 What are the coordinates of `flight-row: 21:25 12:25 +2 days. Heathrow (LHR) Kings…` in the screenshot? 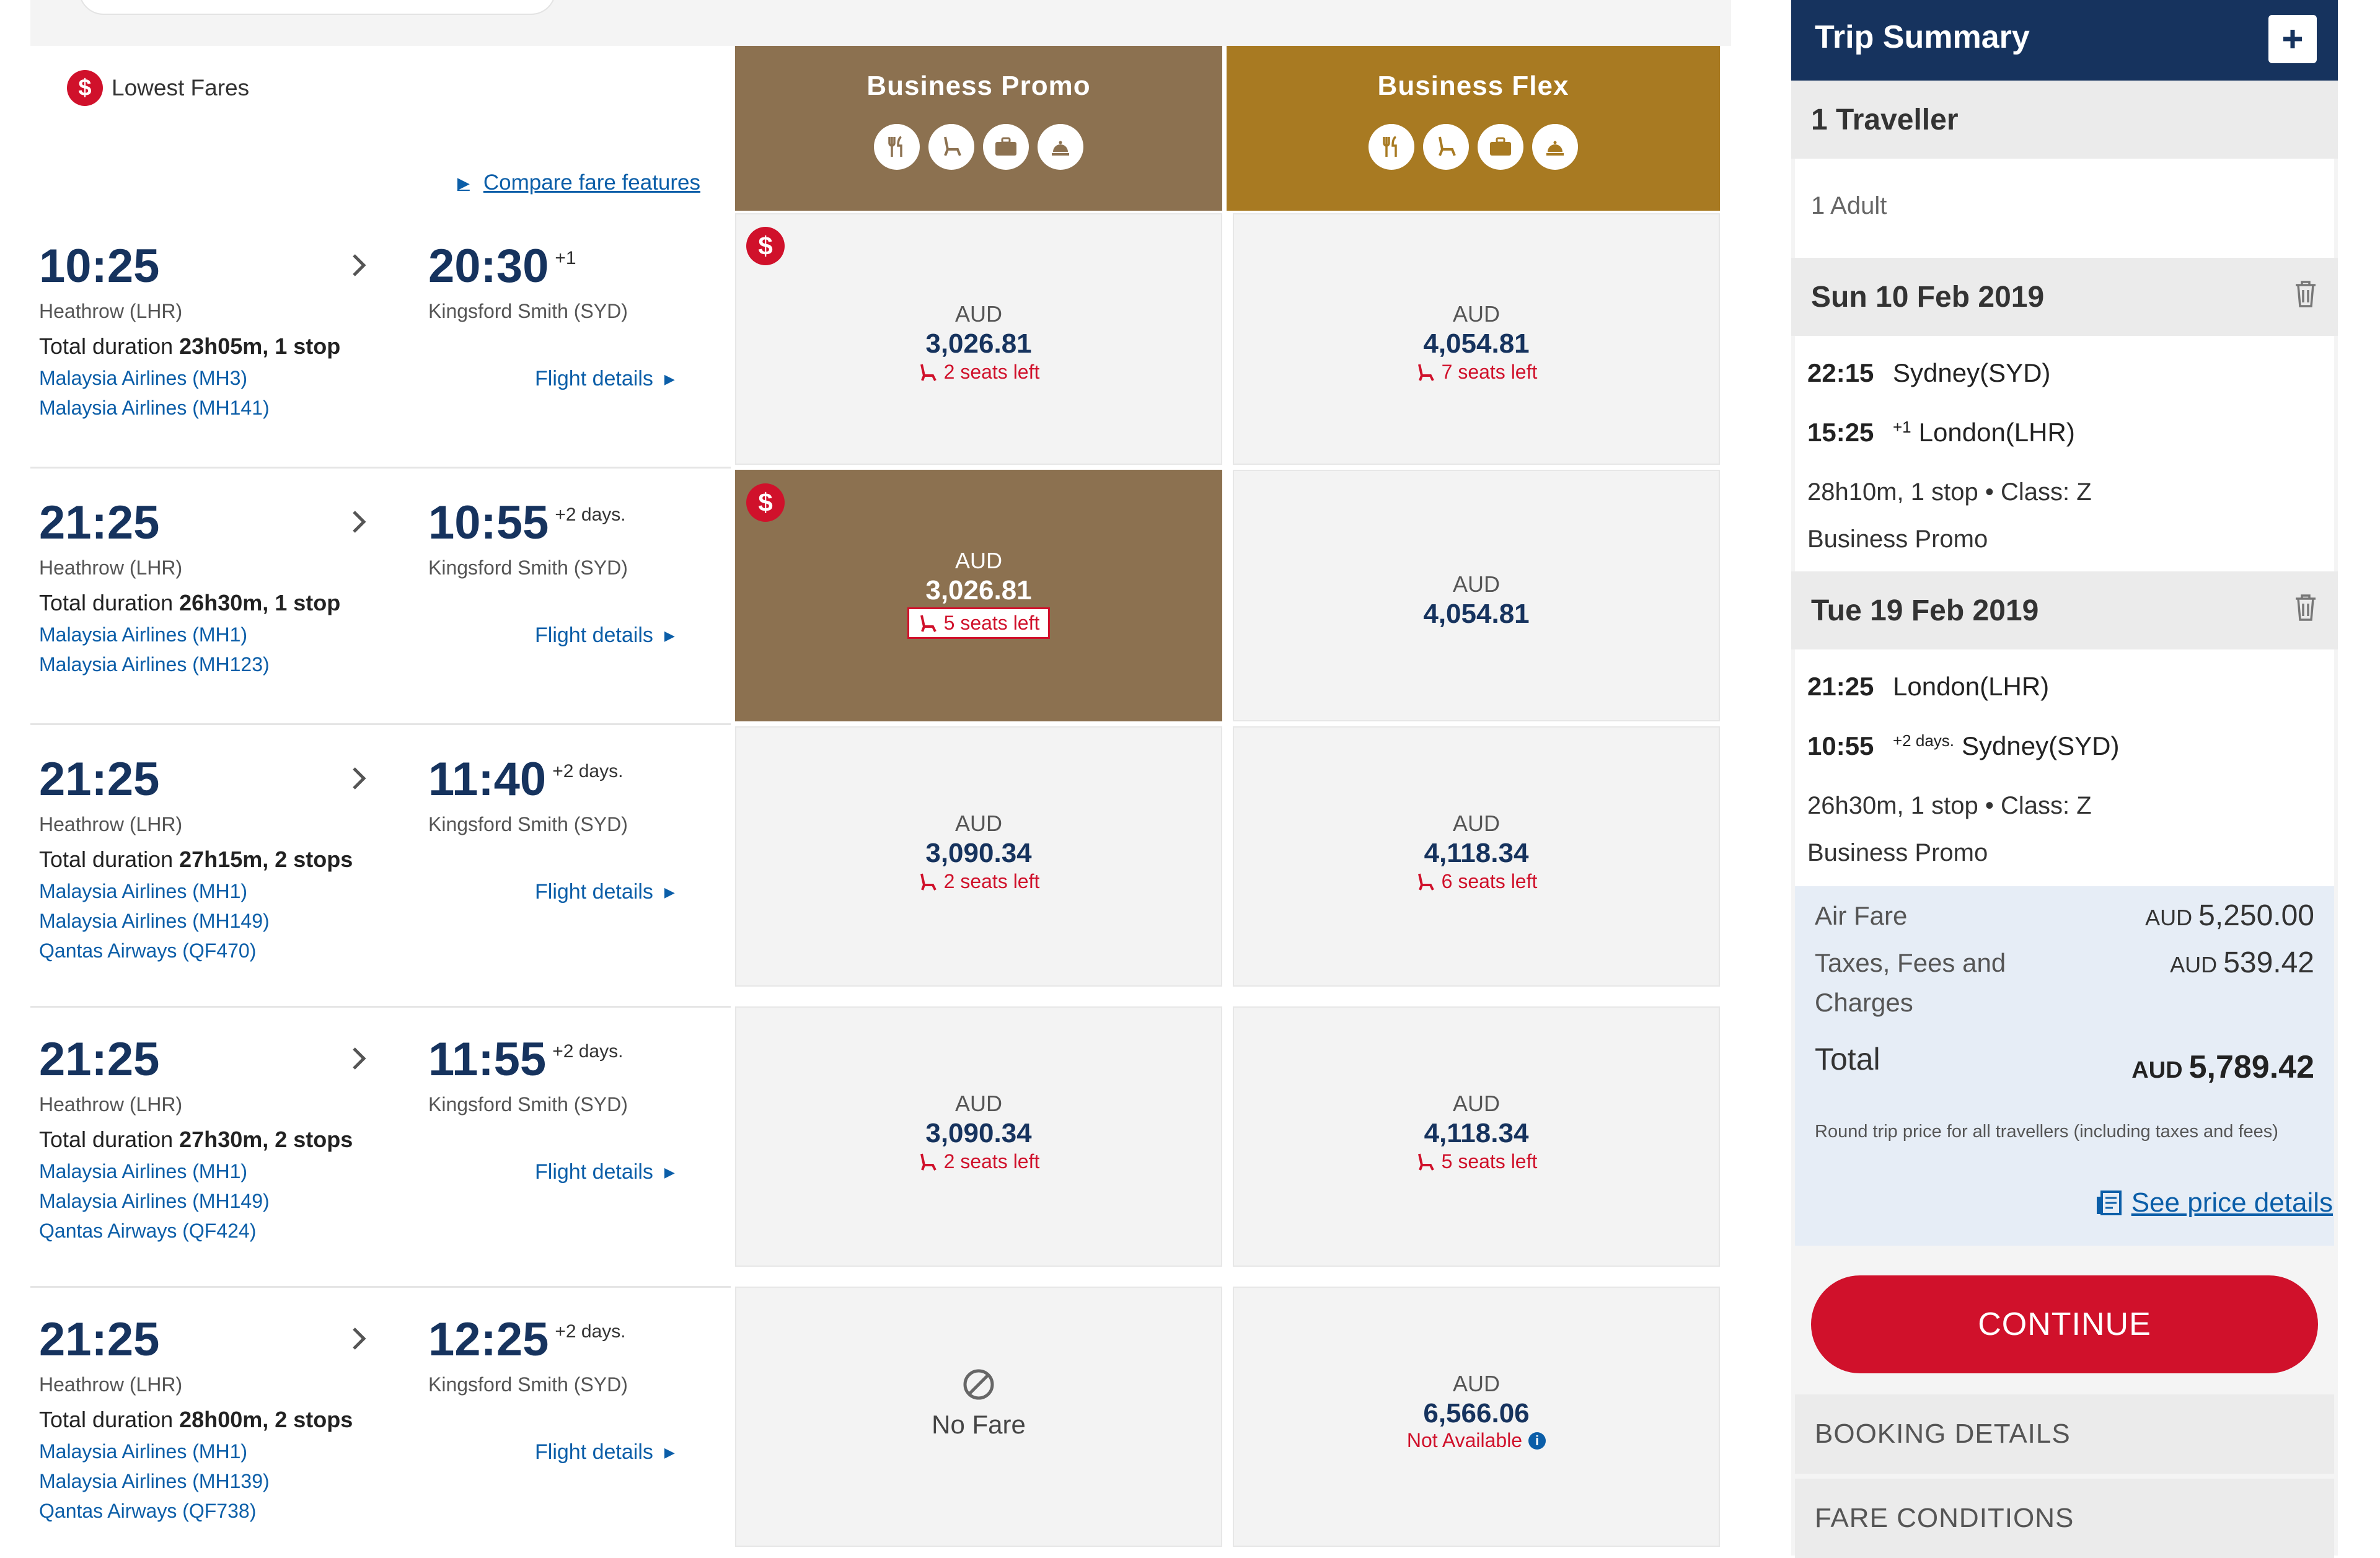 It's located at (380, 1422).